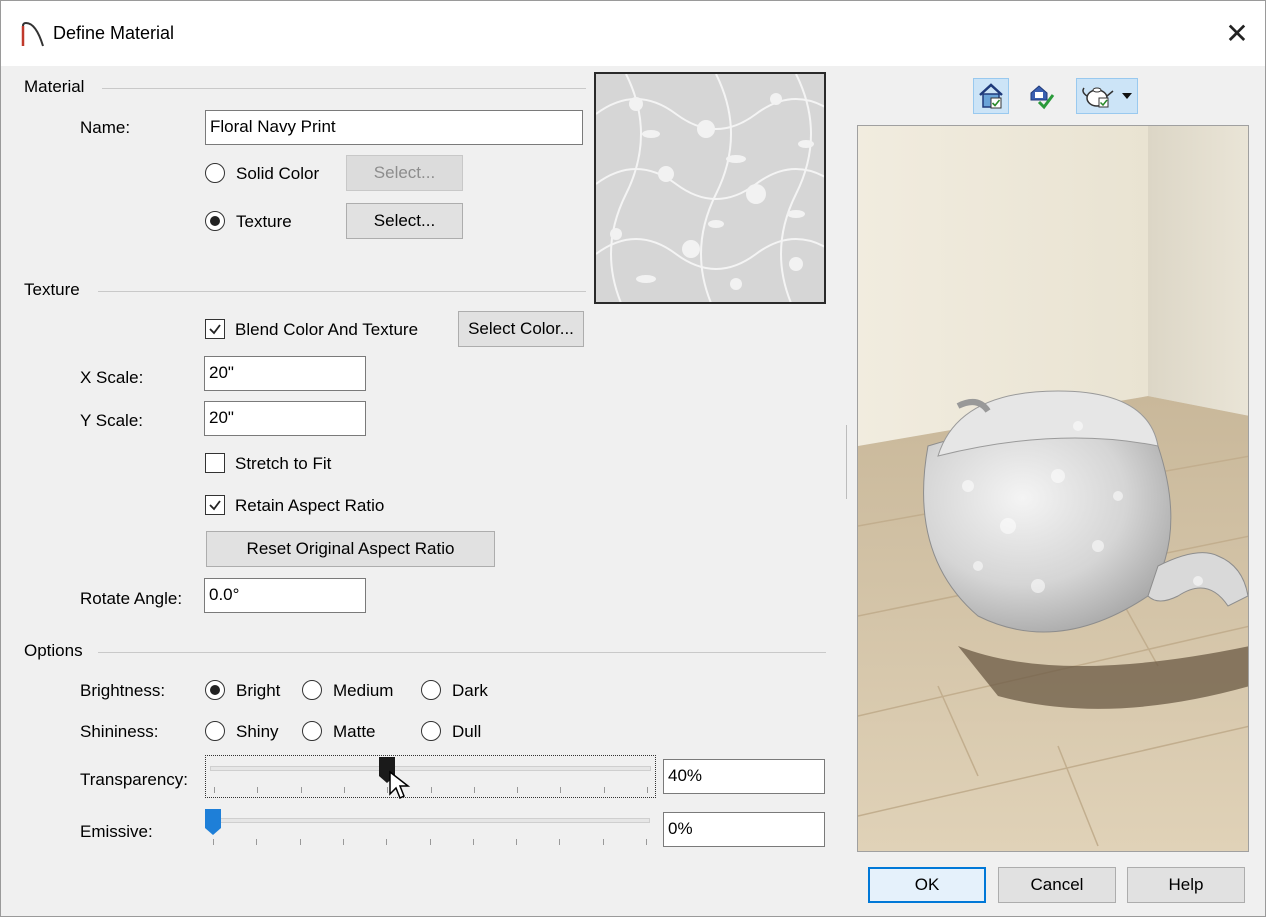 The height and width of the screenshot is (917, 1266). I want to click on house-material-icon, so click(991, 96).